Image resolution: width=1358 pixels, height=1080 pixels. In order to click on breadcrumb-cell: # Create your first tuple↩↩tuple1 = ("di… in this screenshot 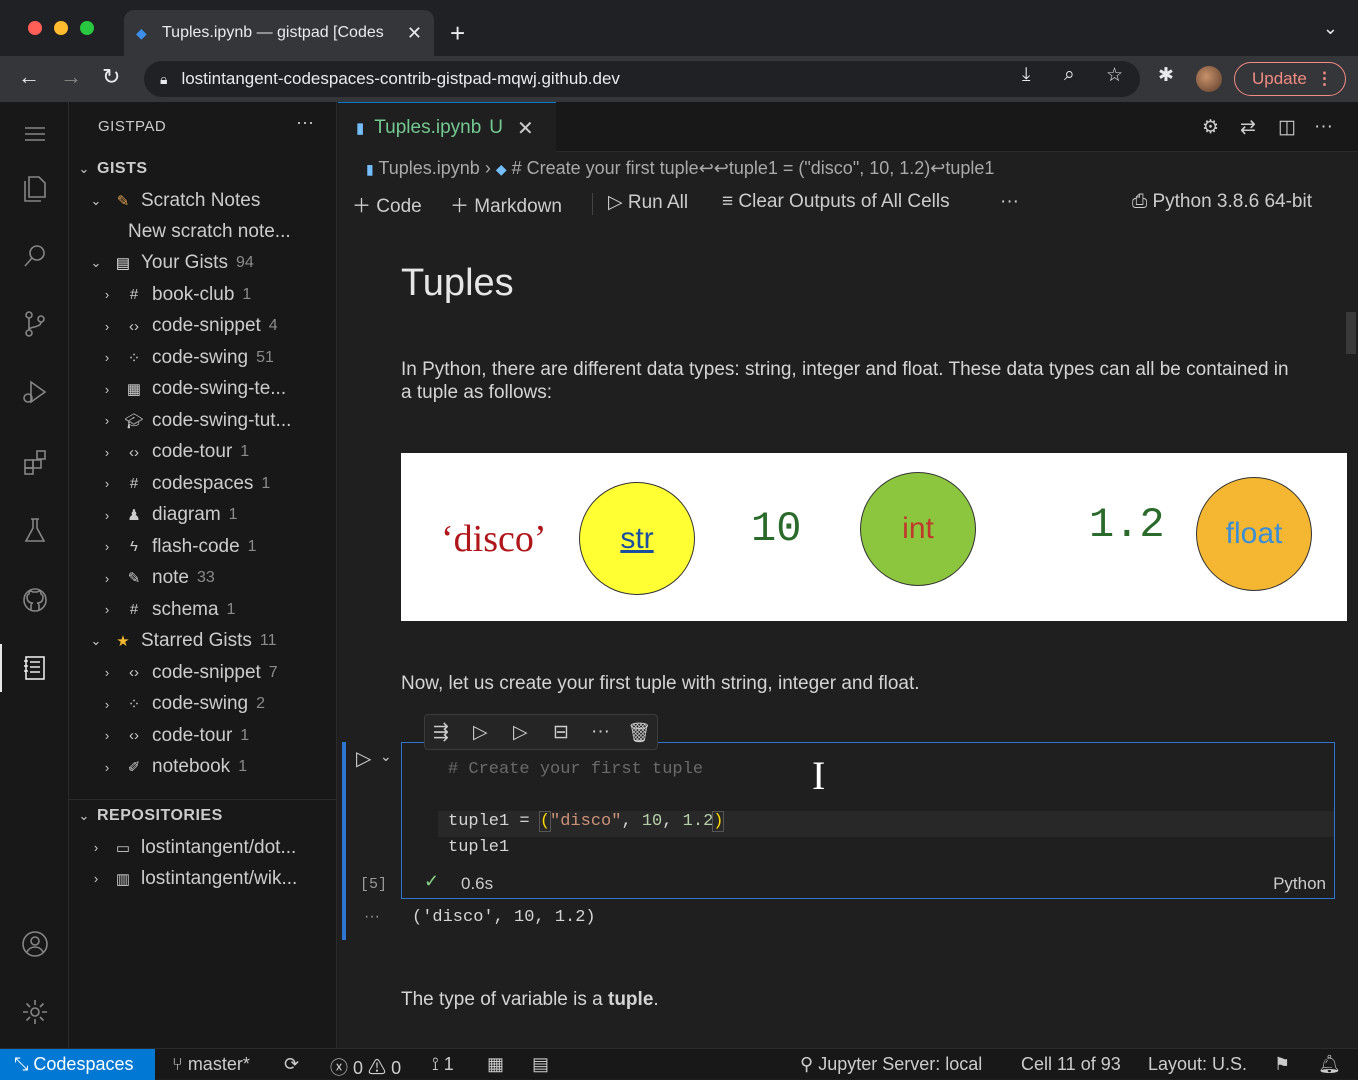, I will do `click(753, 168)`.